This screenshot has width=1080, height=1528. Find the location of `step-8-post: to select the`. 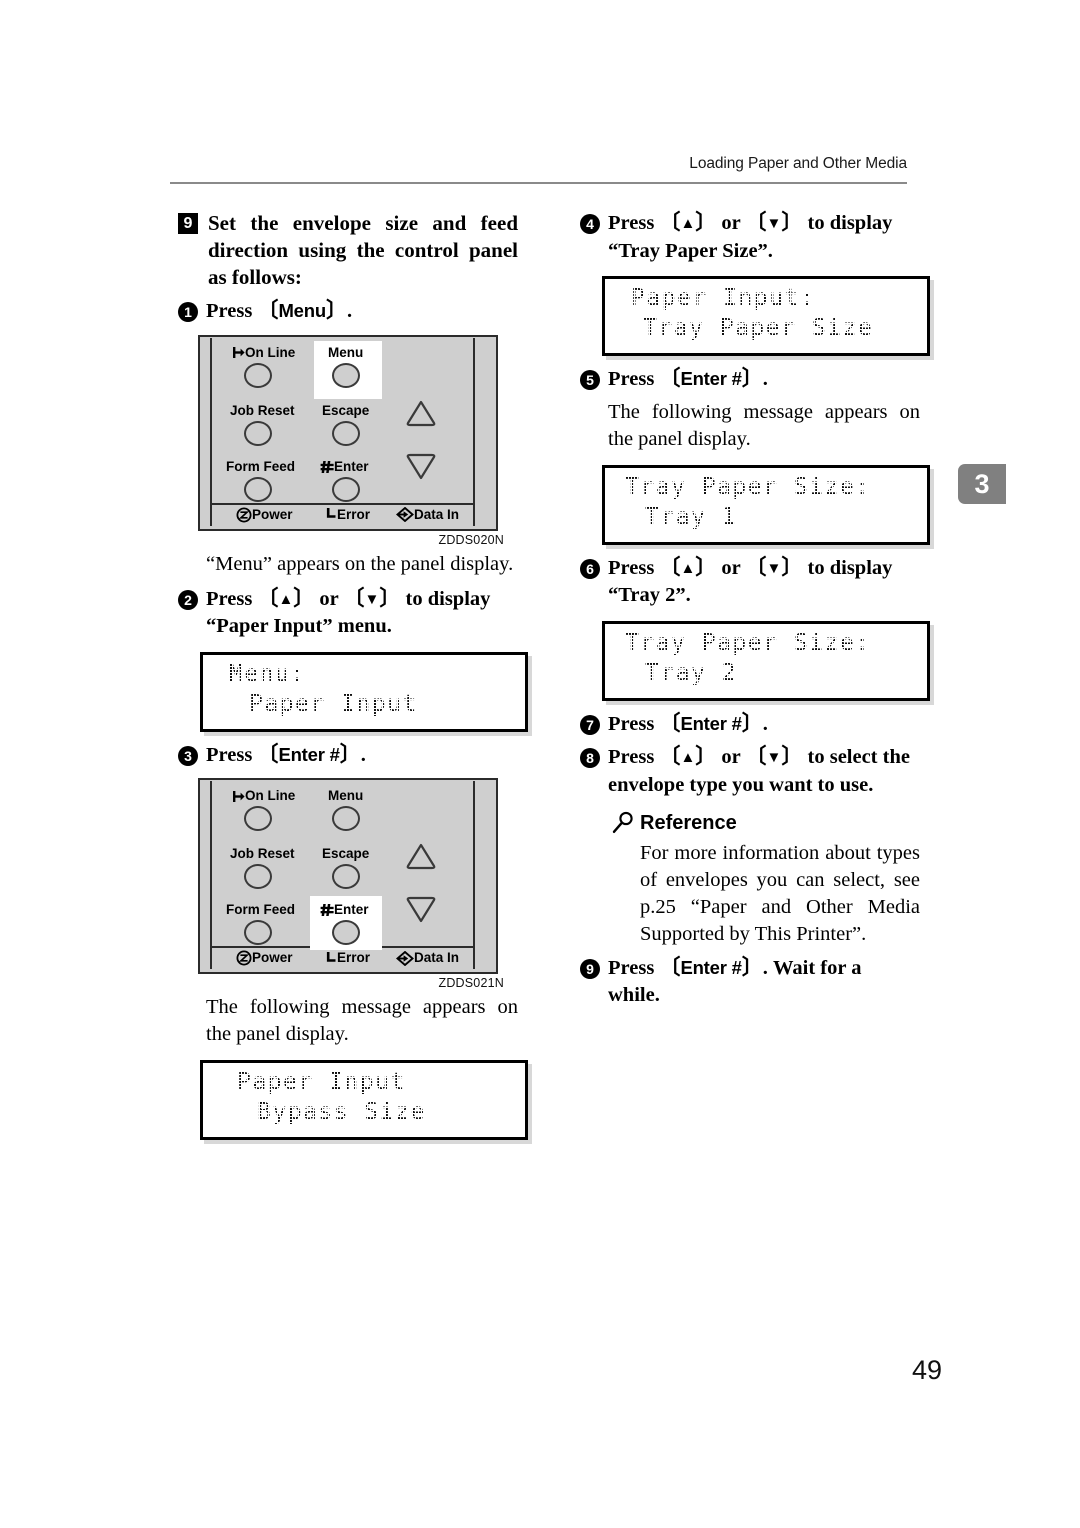

step-8-post: to select the is located at coordinates (858, 757).